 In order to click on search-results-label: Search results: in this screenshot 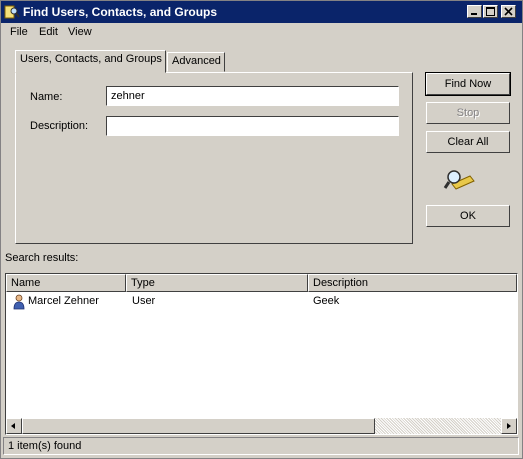, I will do `click(42, 258)`.